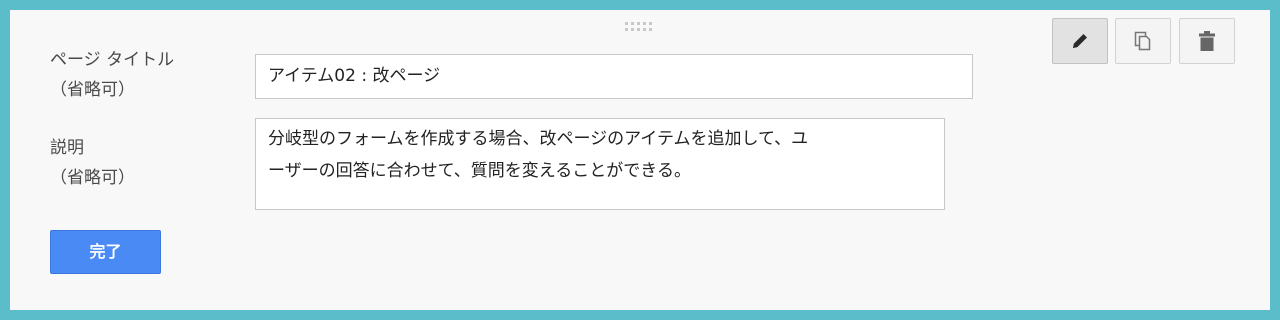 Image resolution: width=1280 pixels, height=320 pixels. I want to click on description-line: ーザーの回答に合わせて、質問を変えることができる。, so click(479, 171).